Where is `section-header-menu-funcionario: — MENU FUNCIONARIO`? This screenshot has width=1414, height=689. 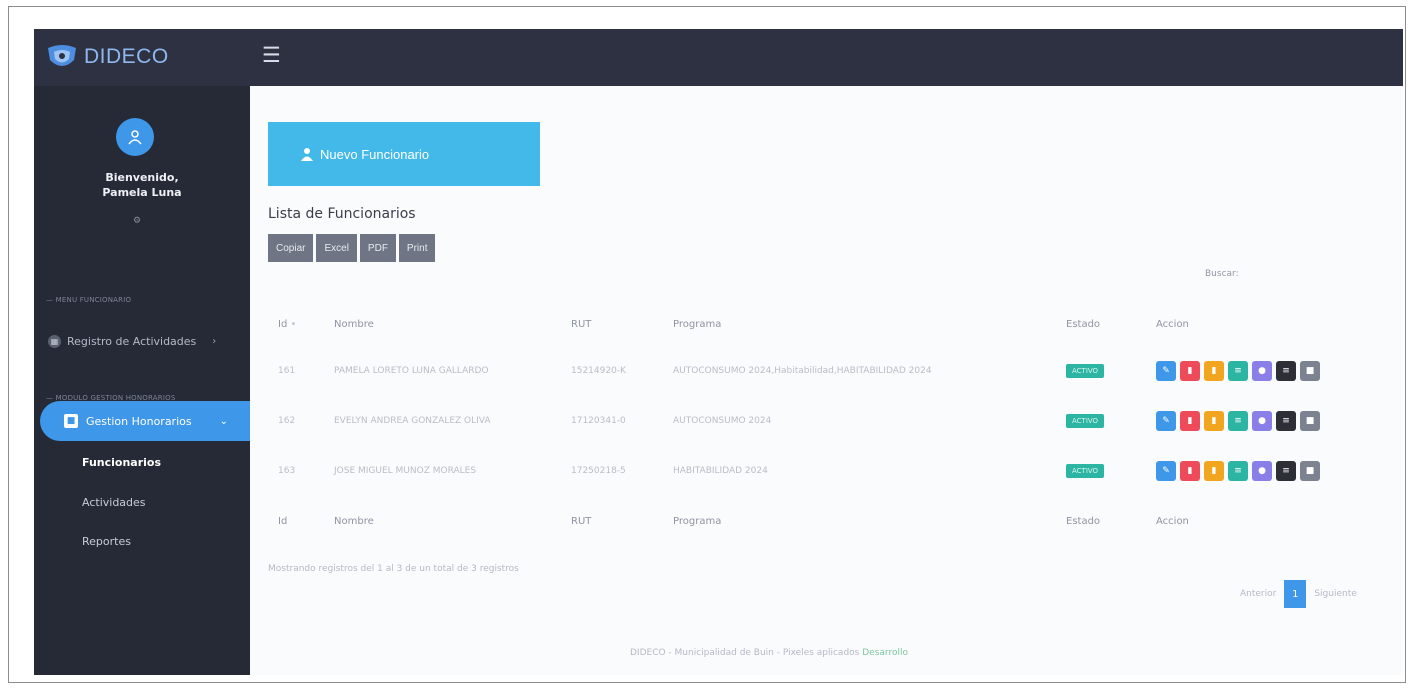 section-header-menu-funcionario: — MENU FUNCIONARIO is located at coordinates (89, 300).